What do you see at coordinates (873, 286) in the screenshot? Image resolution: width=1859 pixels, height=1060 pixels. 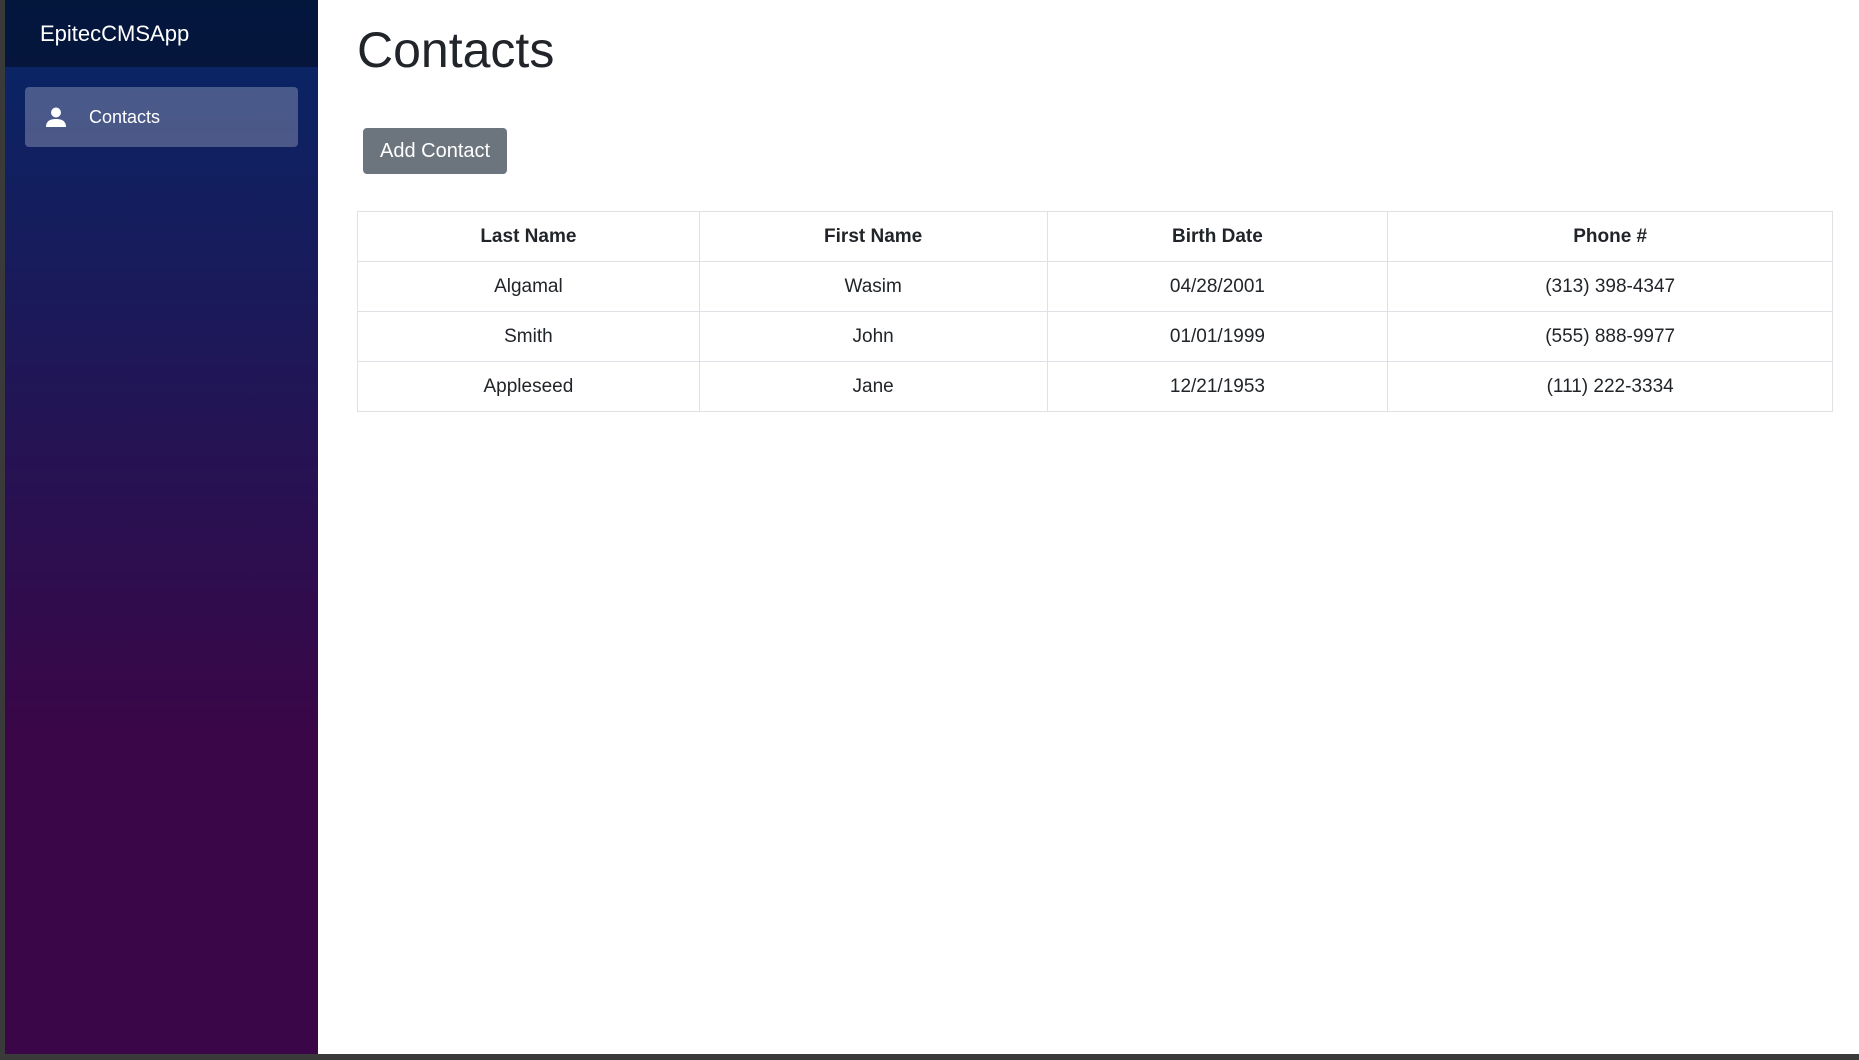 I see `cell-first-name: Wasim` at bounding box center [873, 286].